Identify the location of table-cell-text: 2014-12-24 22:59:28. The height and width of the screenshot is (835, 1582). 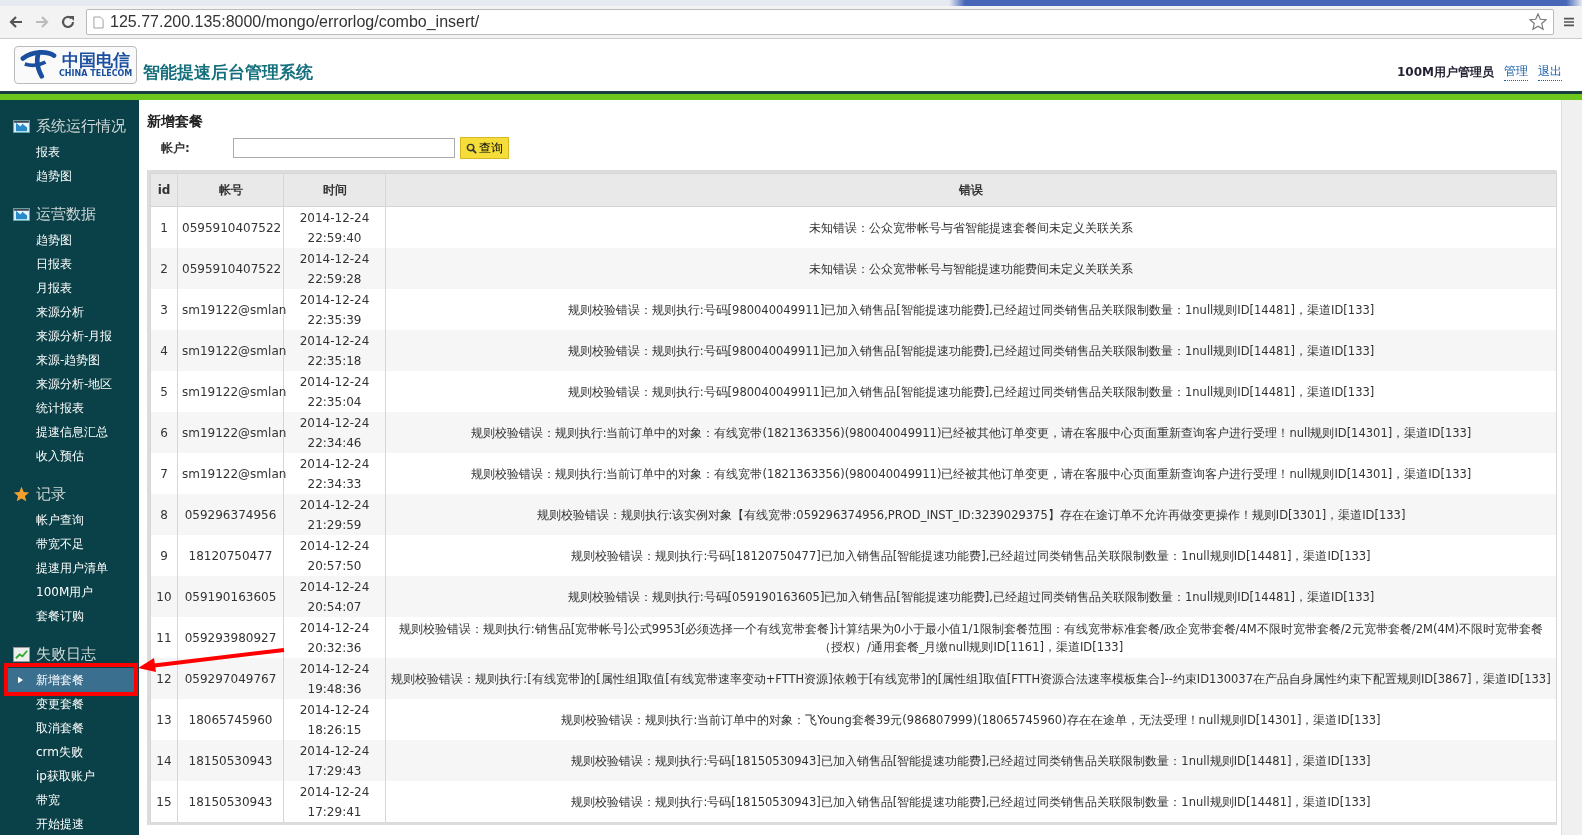
(334, 269).